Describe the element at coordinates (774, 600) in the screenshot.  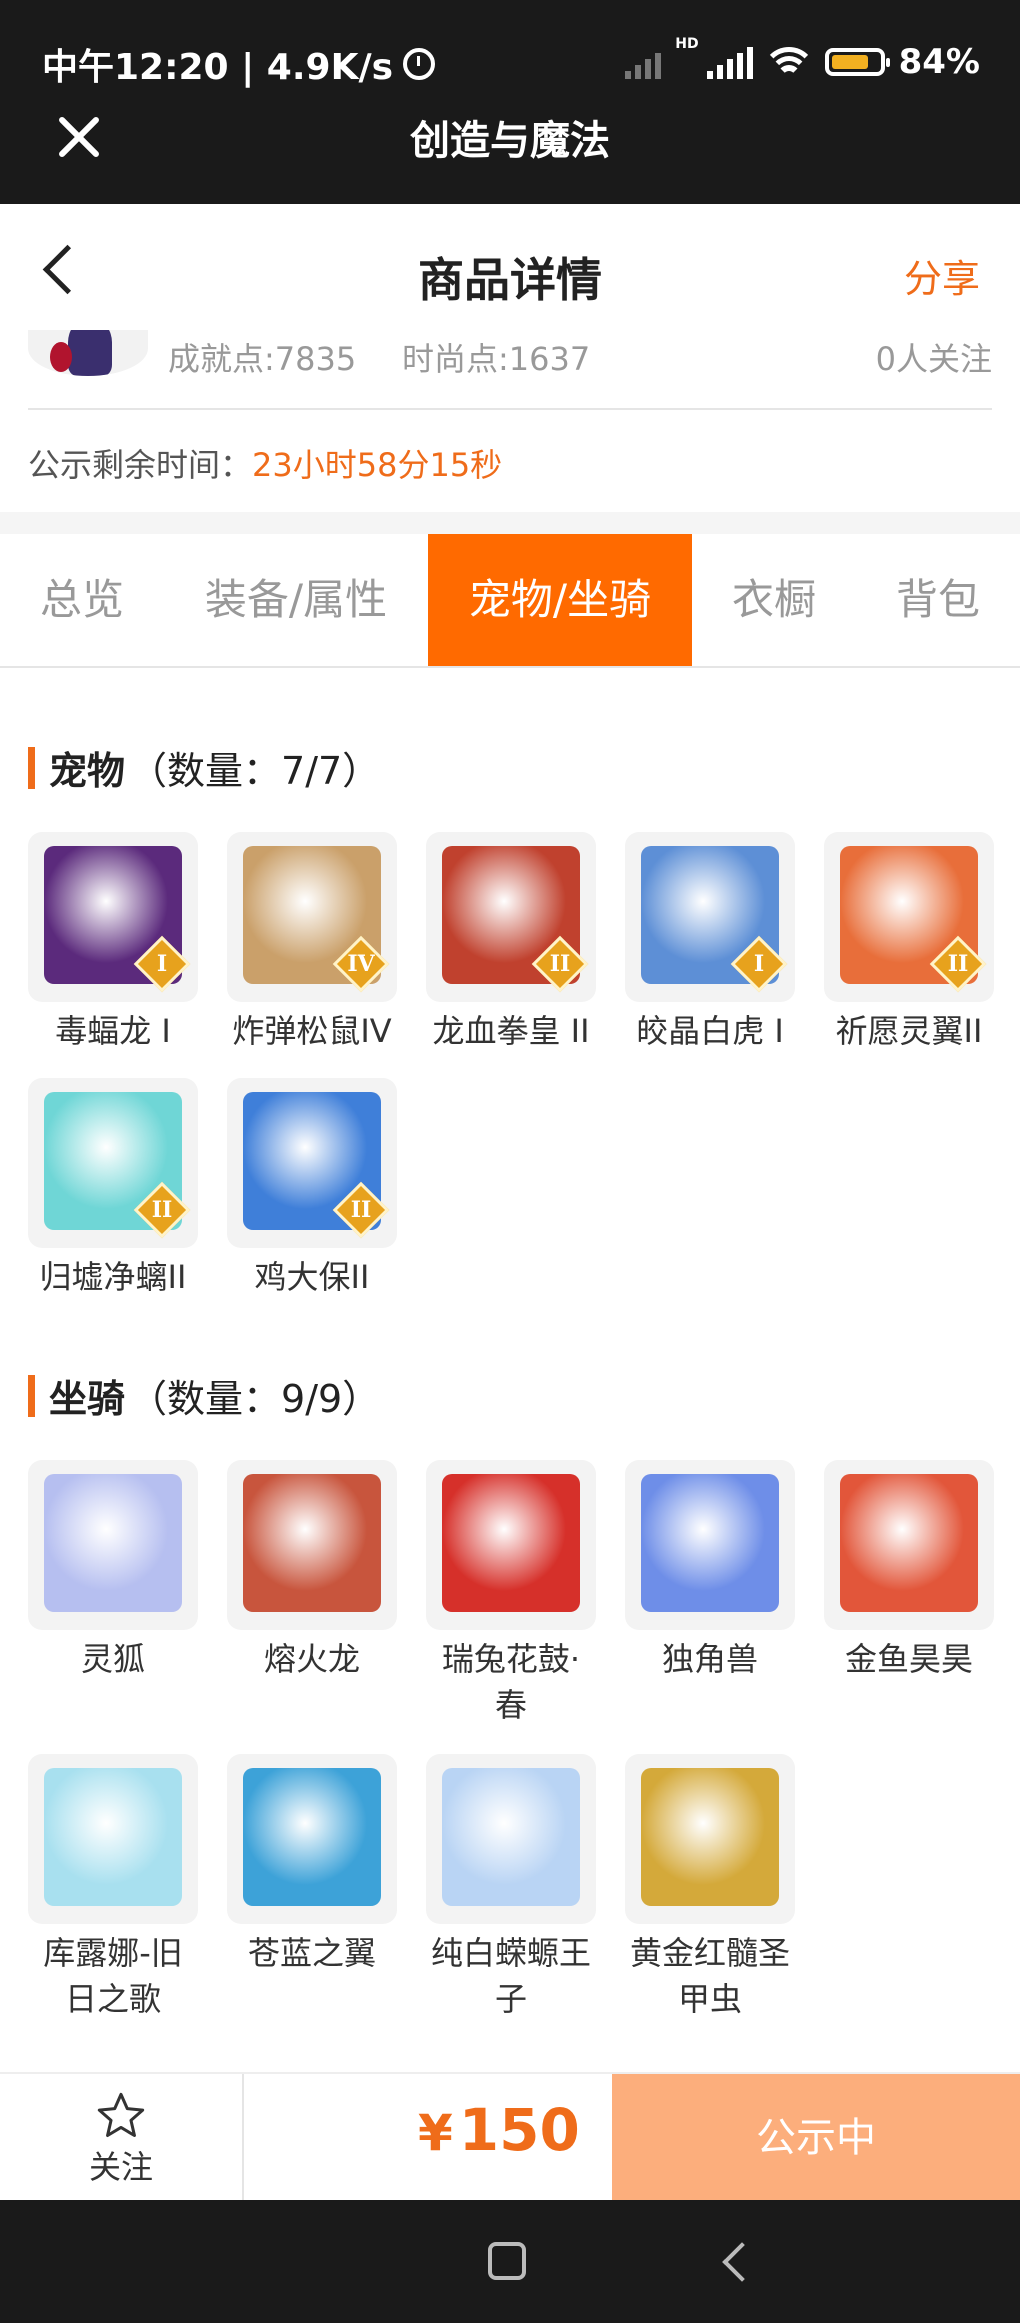
I see `tab-wardrobe: 衣橱` at that location.